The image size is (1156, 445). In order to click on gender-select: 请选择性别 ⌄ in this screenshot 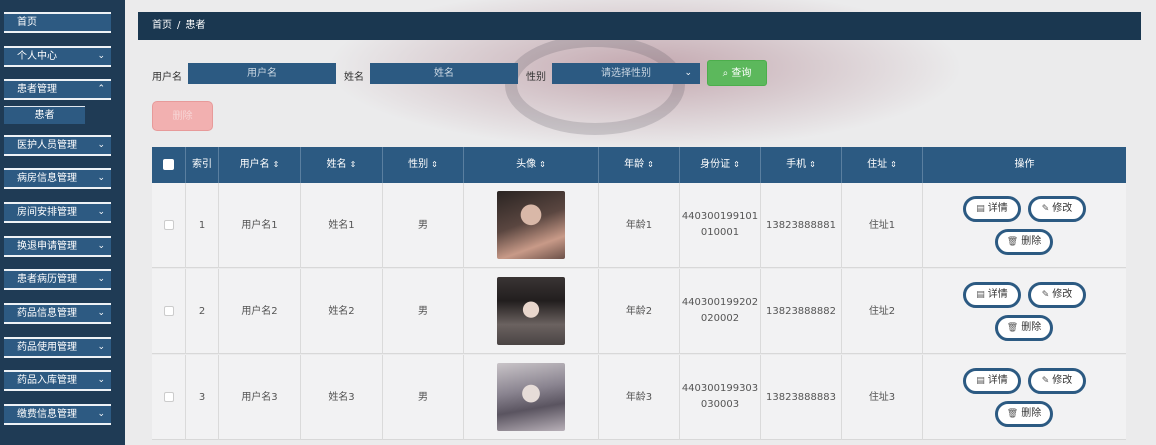, I will do `click(626, 73)`.